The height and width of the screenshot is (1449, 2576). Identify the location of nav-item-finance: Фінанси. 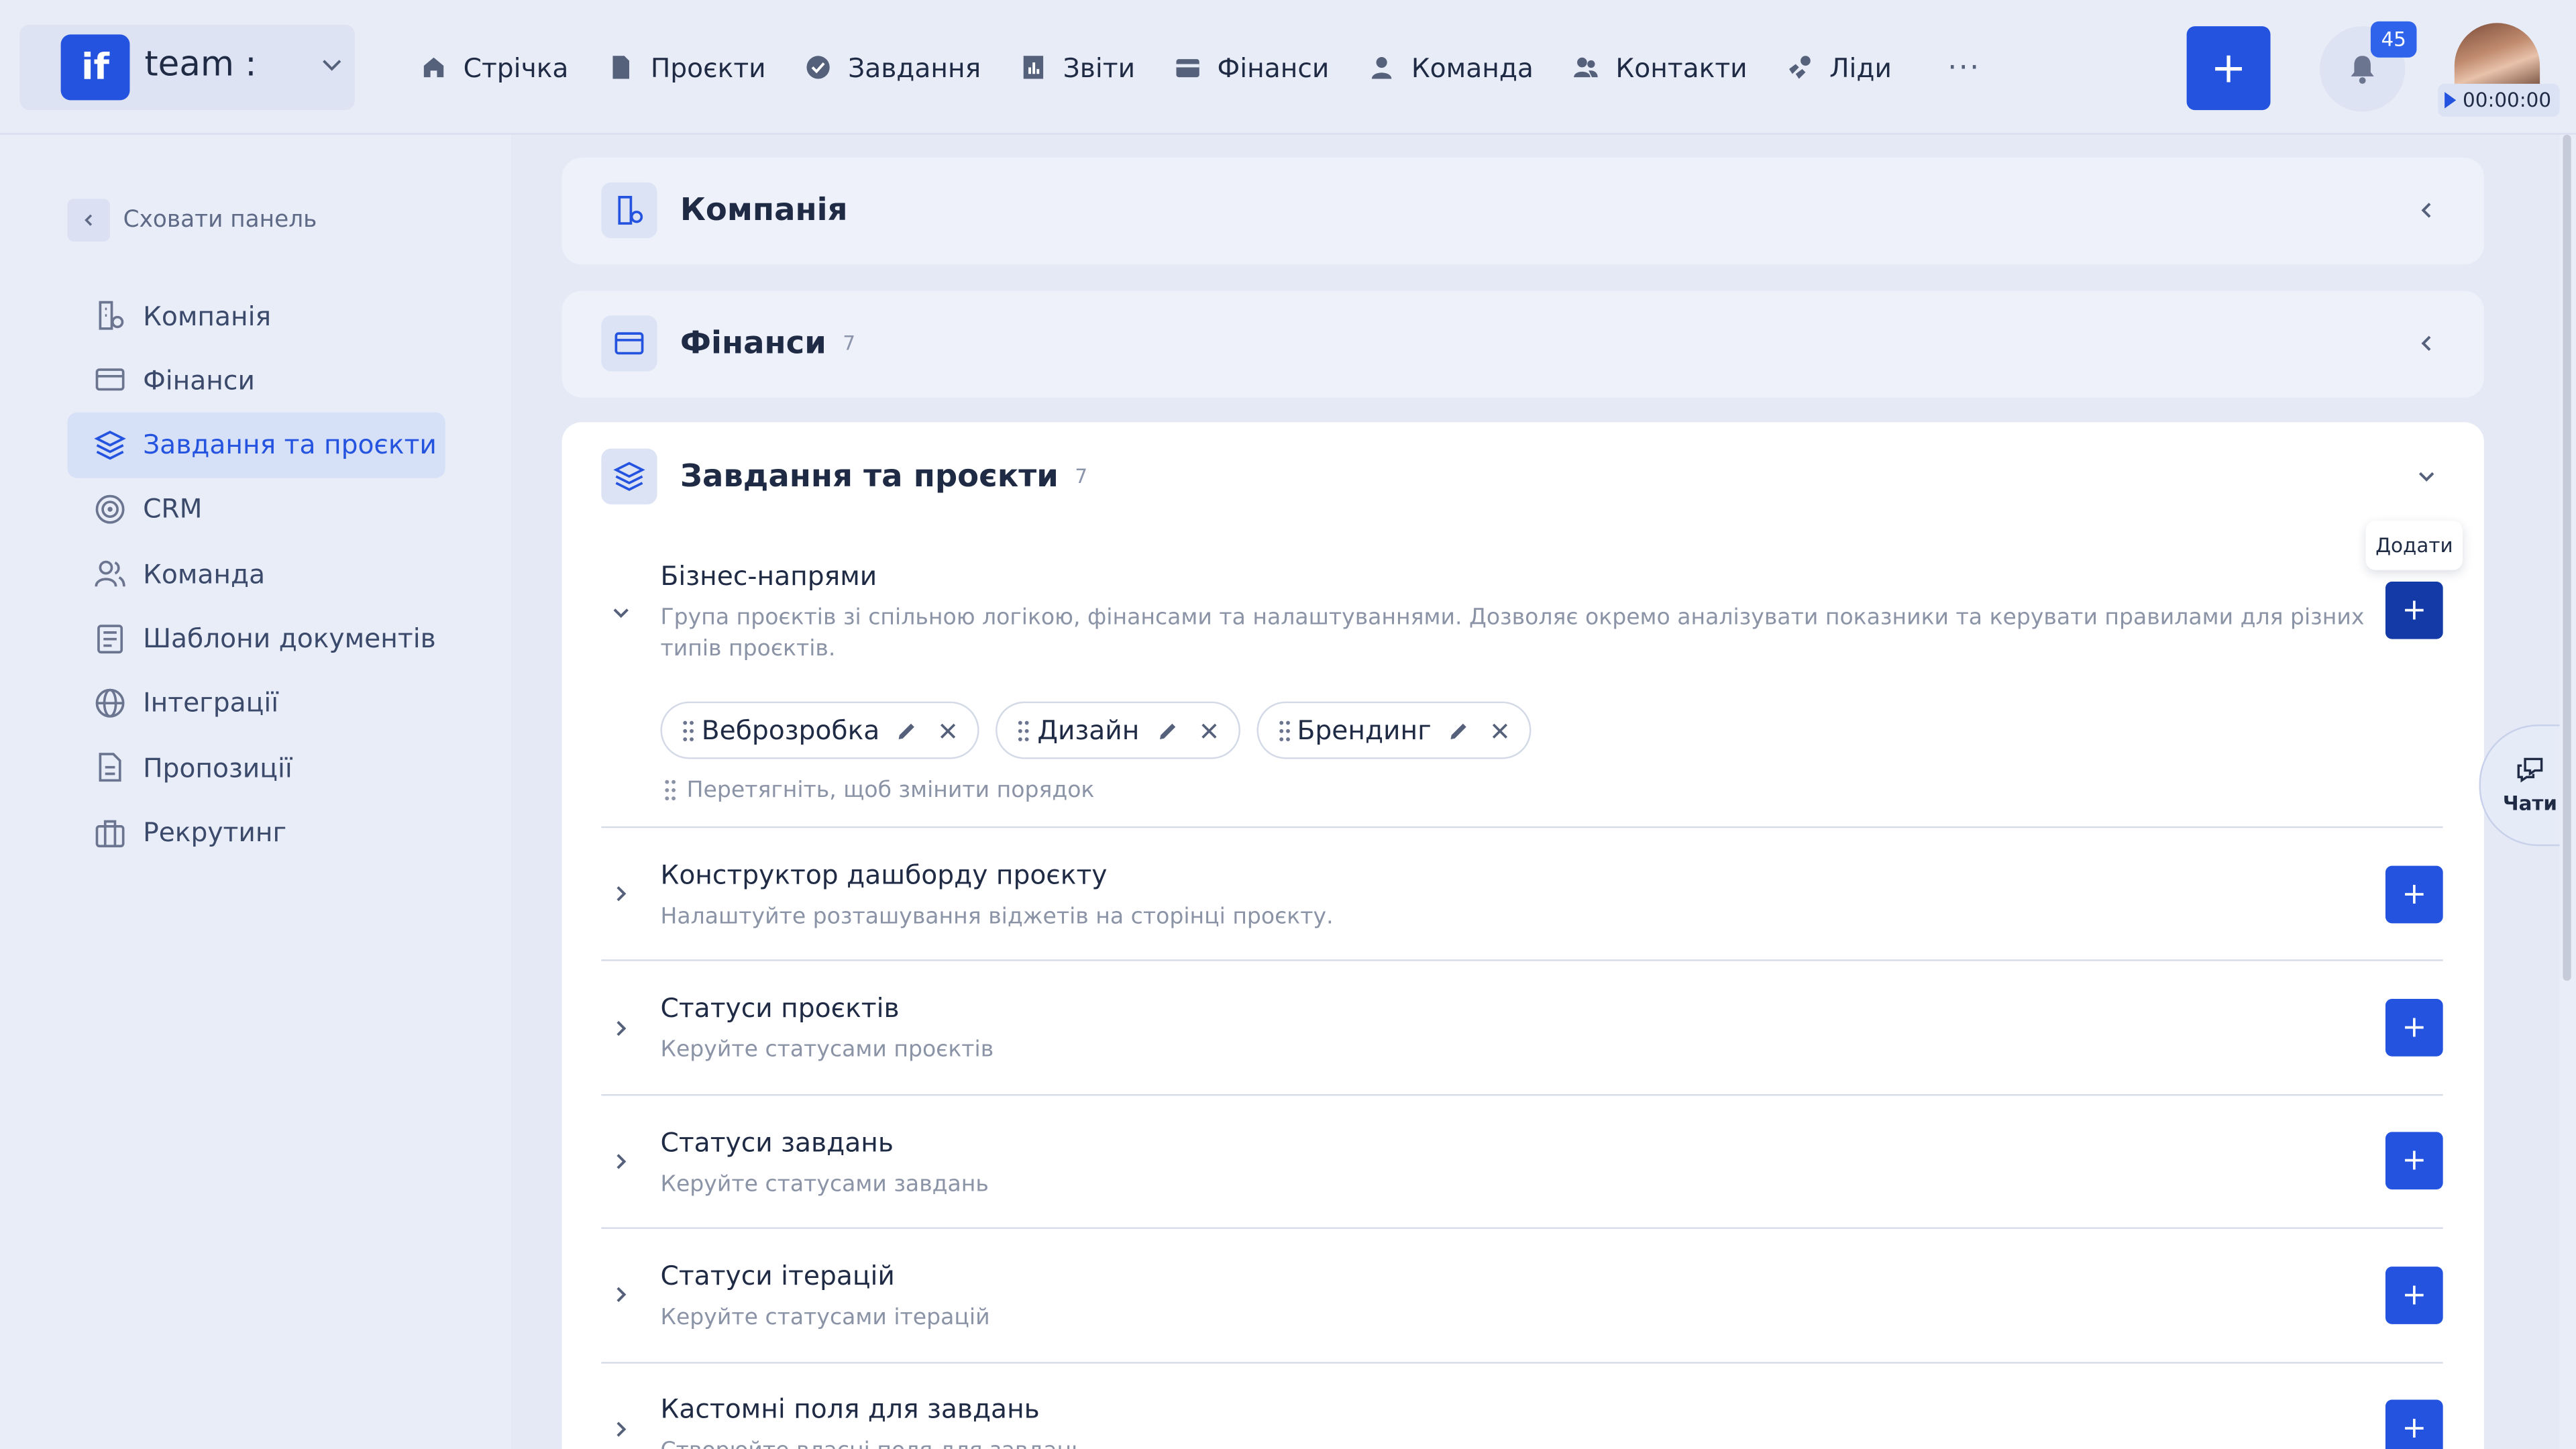
(1252, 67).